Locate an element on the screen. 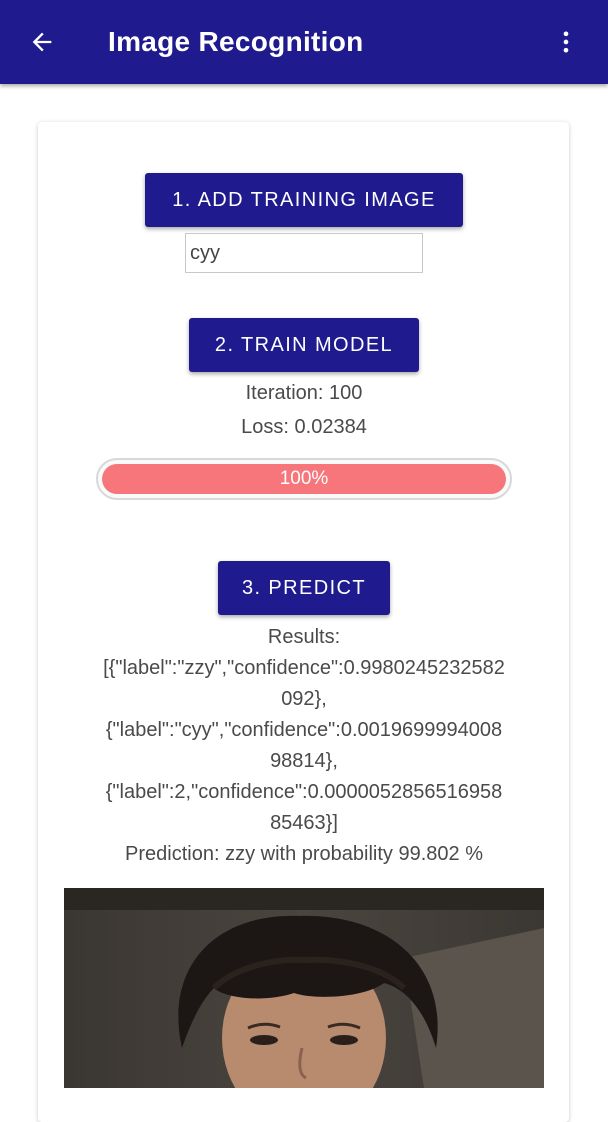 This screenshot has height=1122, width=608. camera-photo is located at coordinates (304, 988).